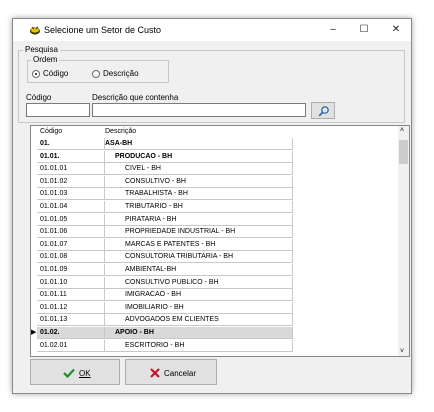  Describe the element at coordinates (41, 49) in the screenshot. I see `pesquisa-legend: Pesquisa` at that location.